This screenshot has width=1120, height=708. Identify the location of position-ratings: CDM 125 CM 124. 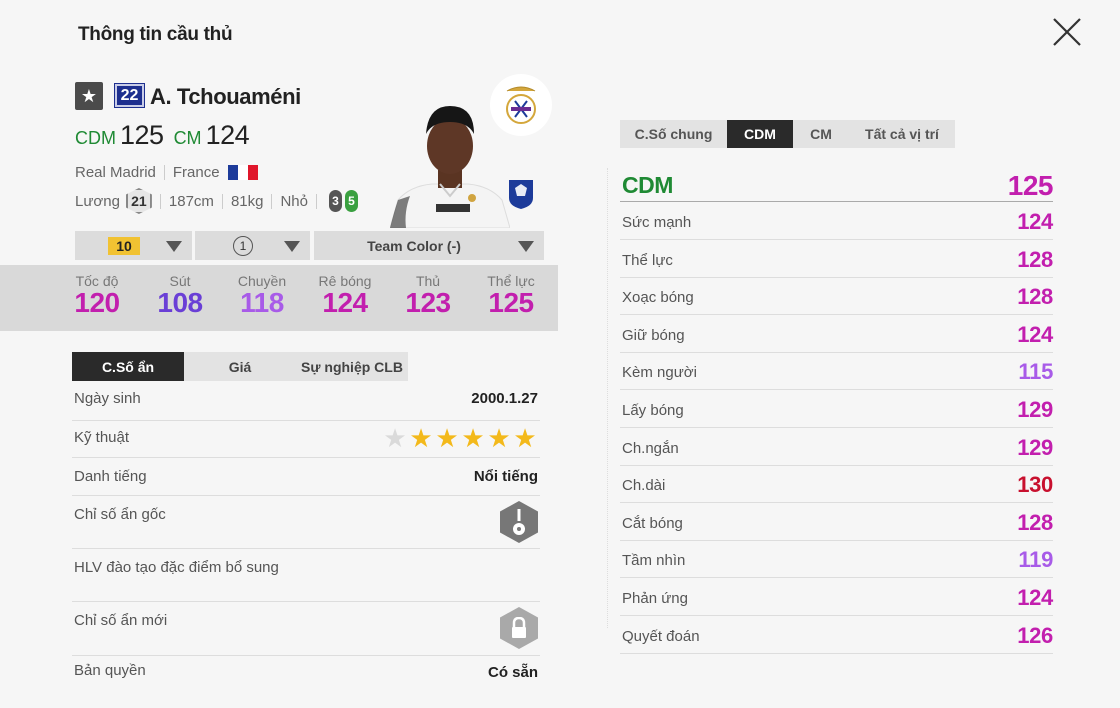
(167, 135).